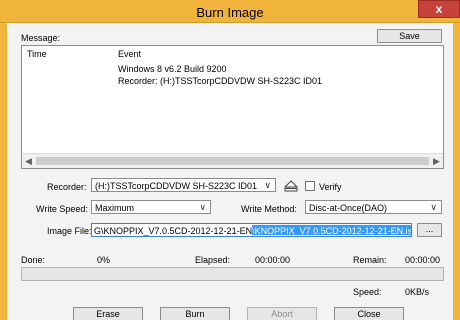  What do you see at coordinates (273, 260) in the screenshot?
I see `elapsed-value: 00:00:00` at bounding box center [273, 260].